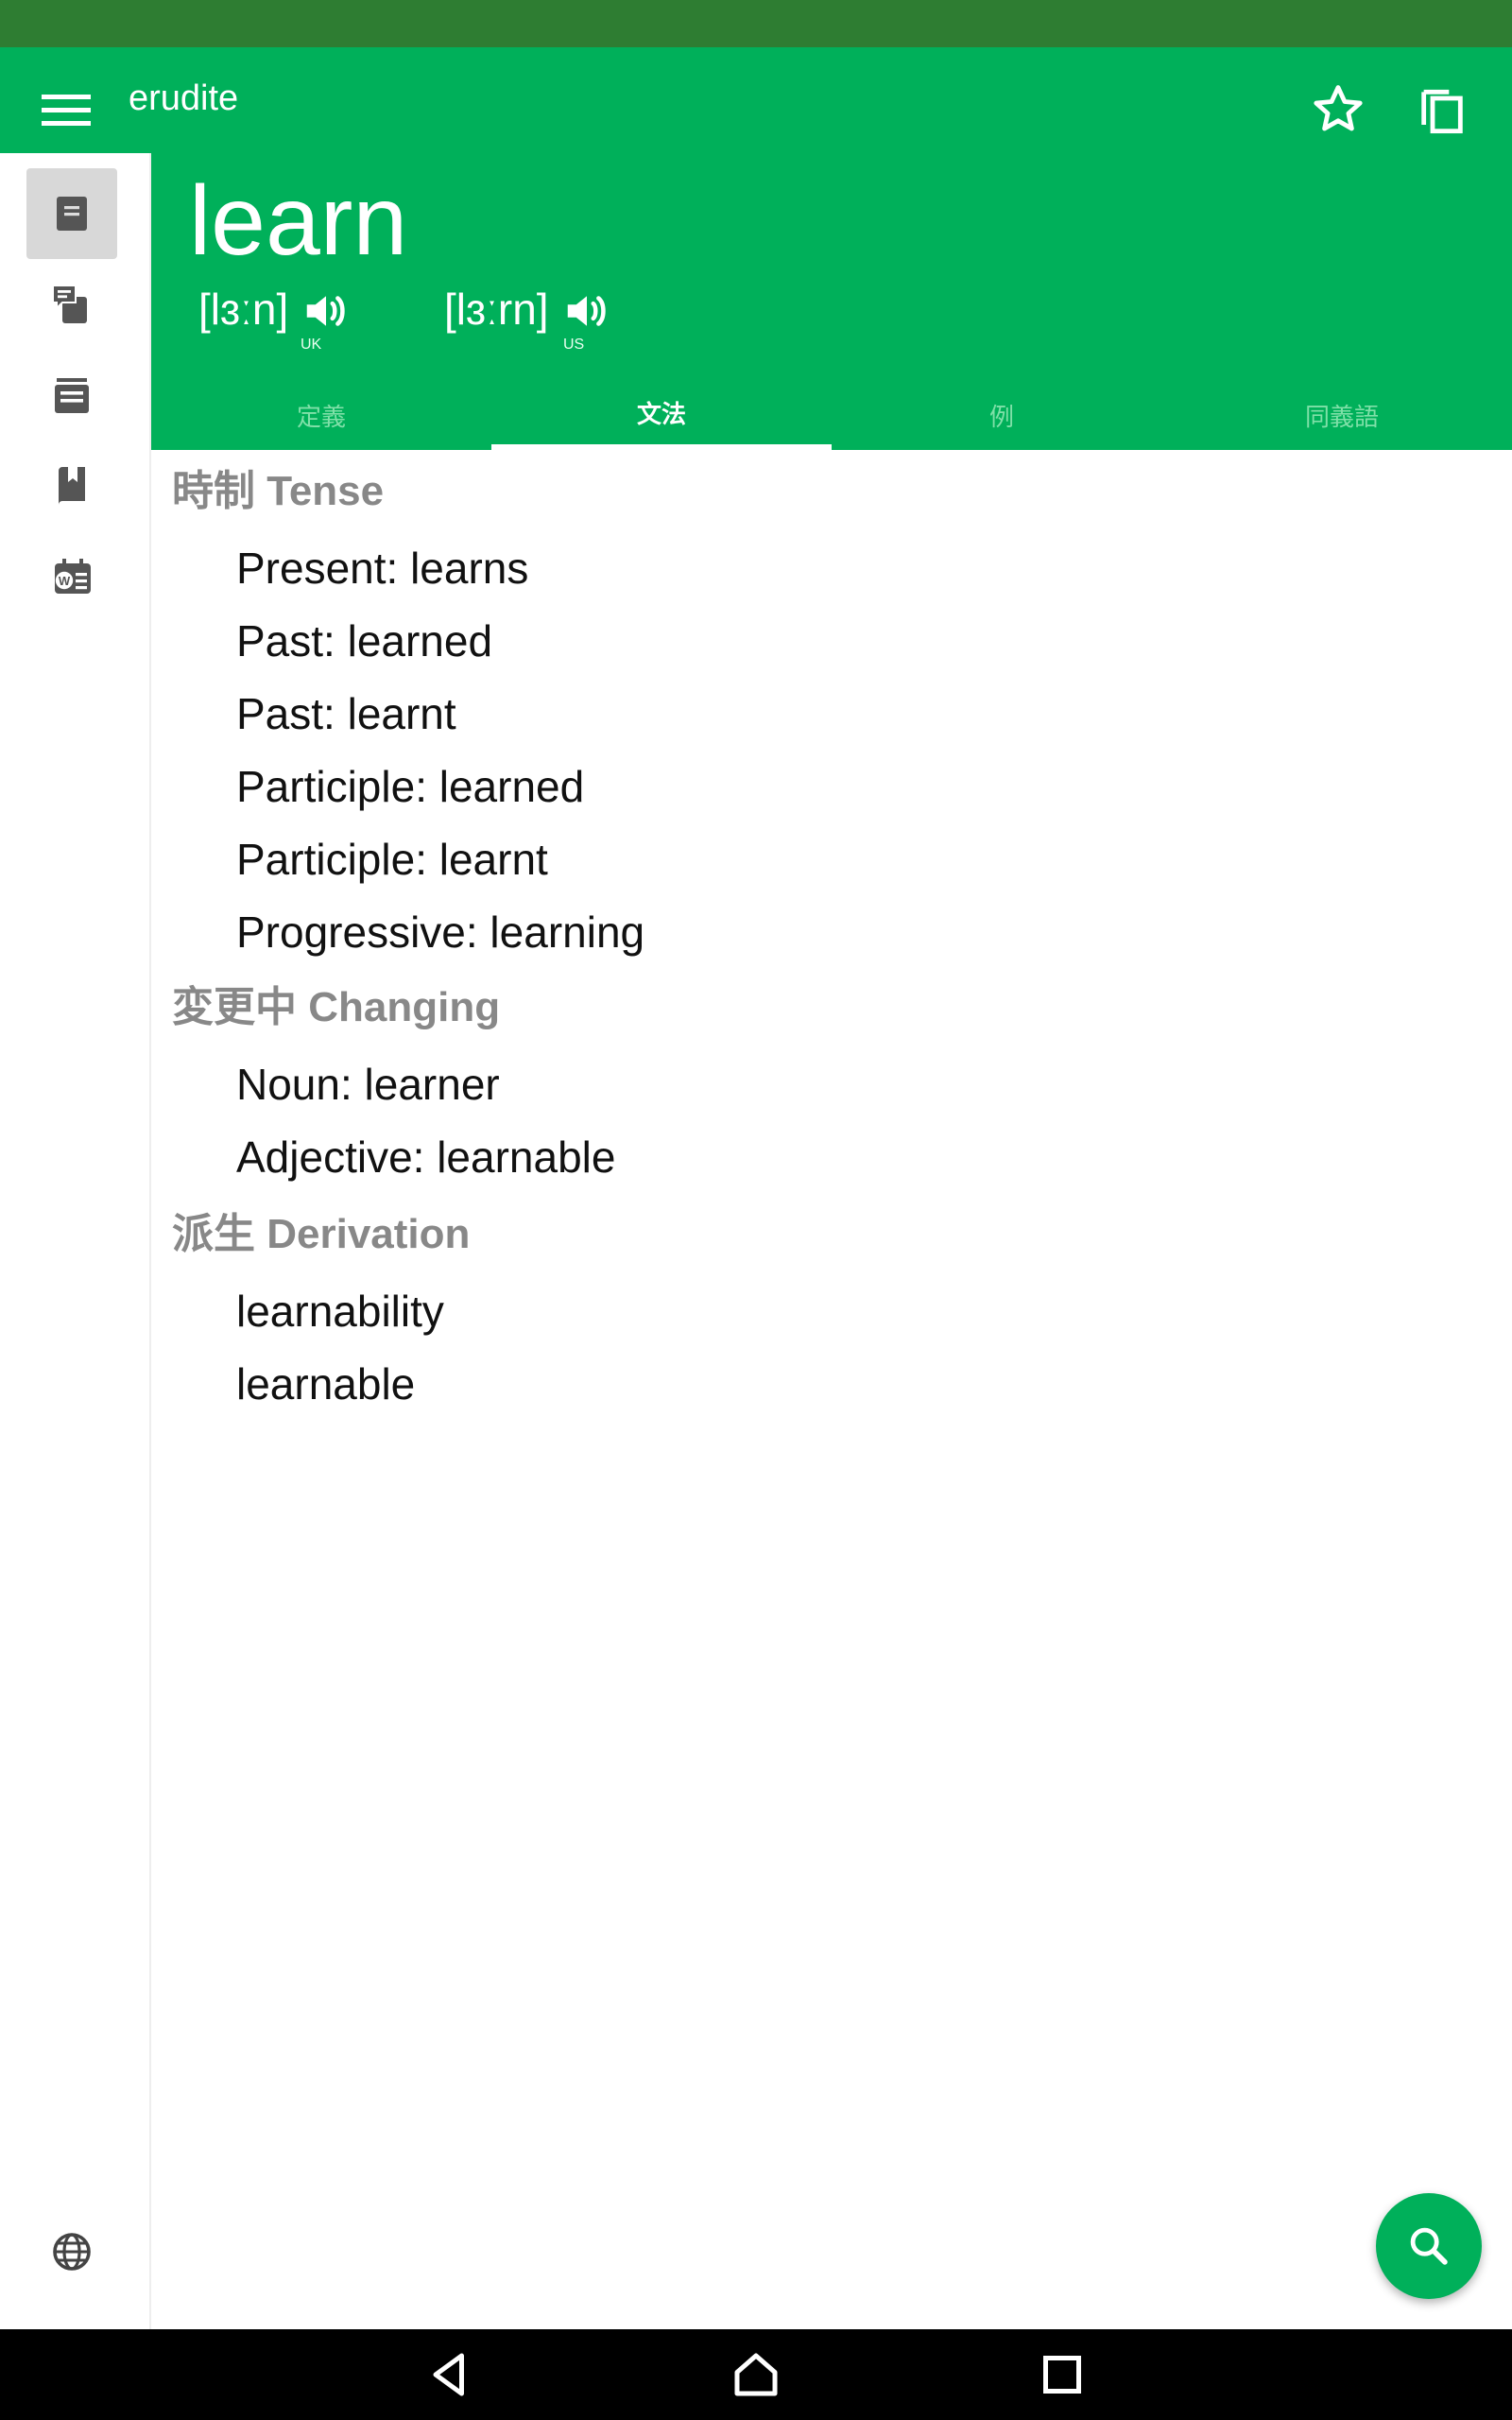 This screenshot has height=2420, width=1512. I want to click on word-calendar-icon: W, so click(73, 576).